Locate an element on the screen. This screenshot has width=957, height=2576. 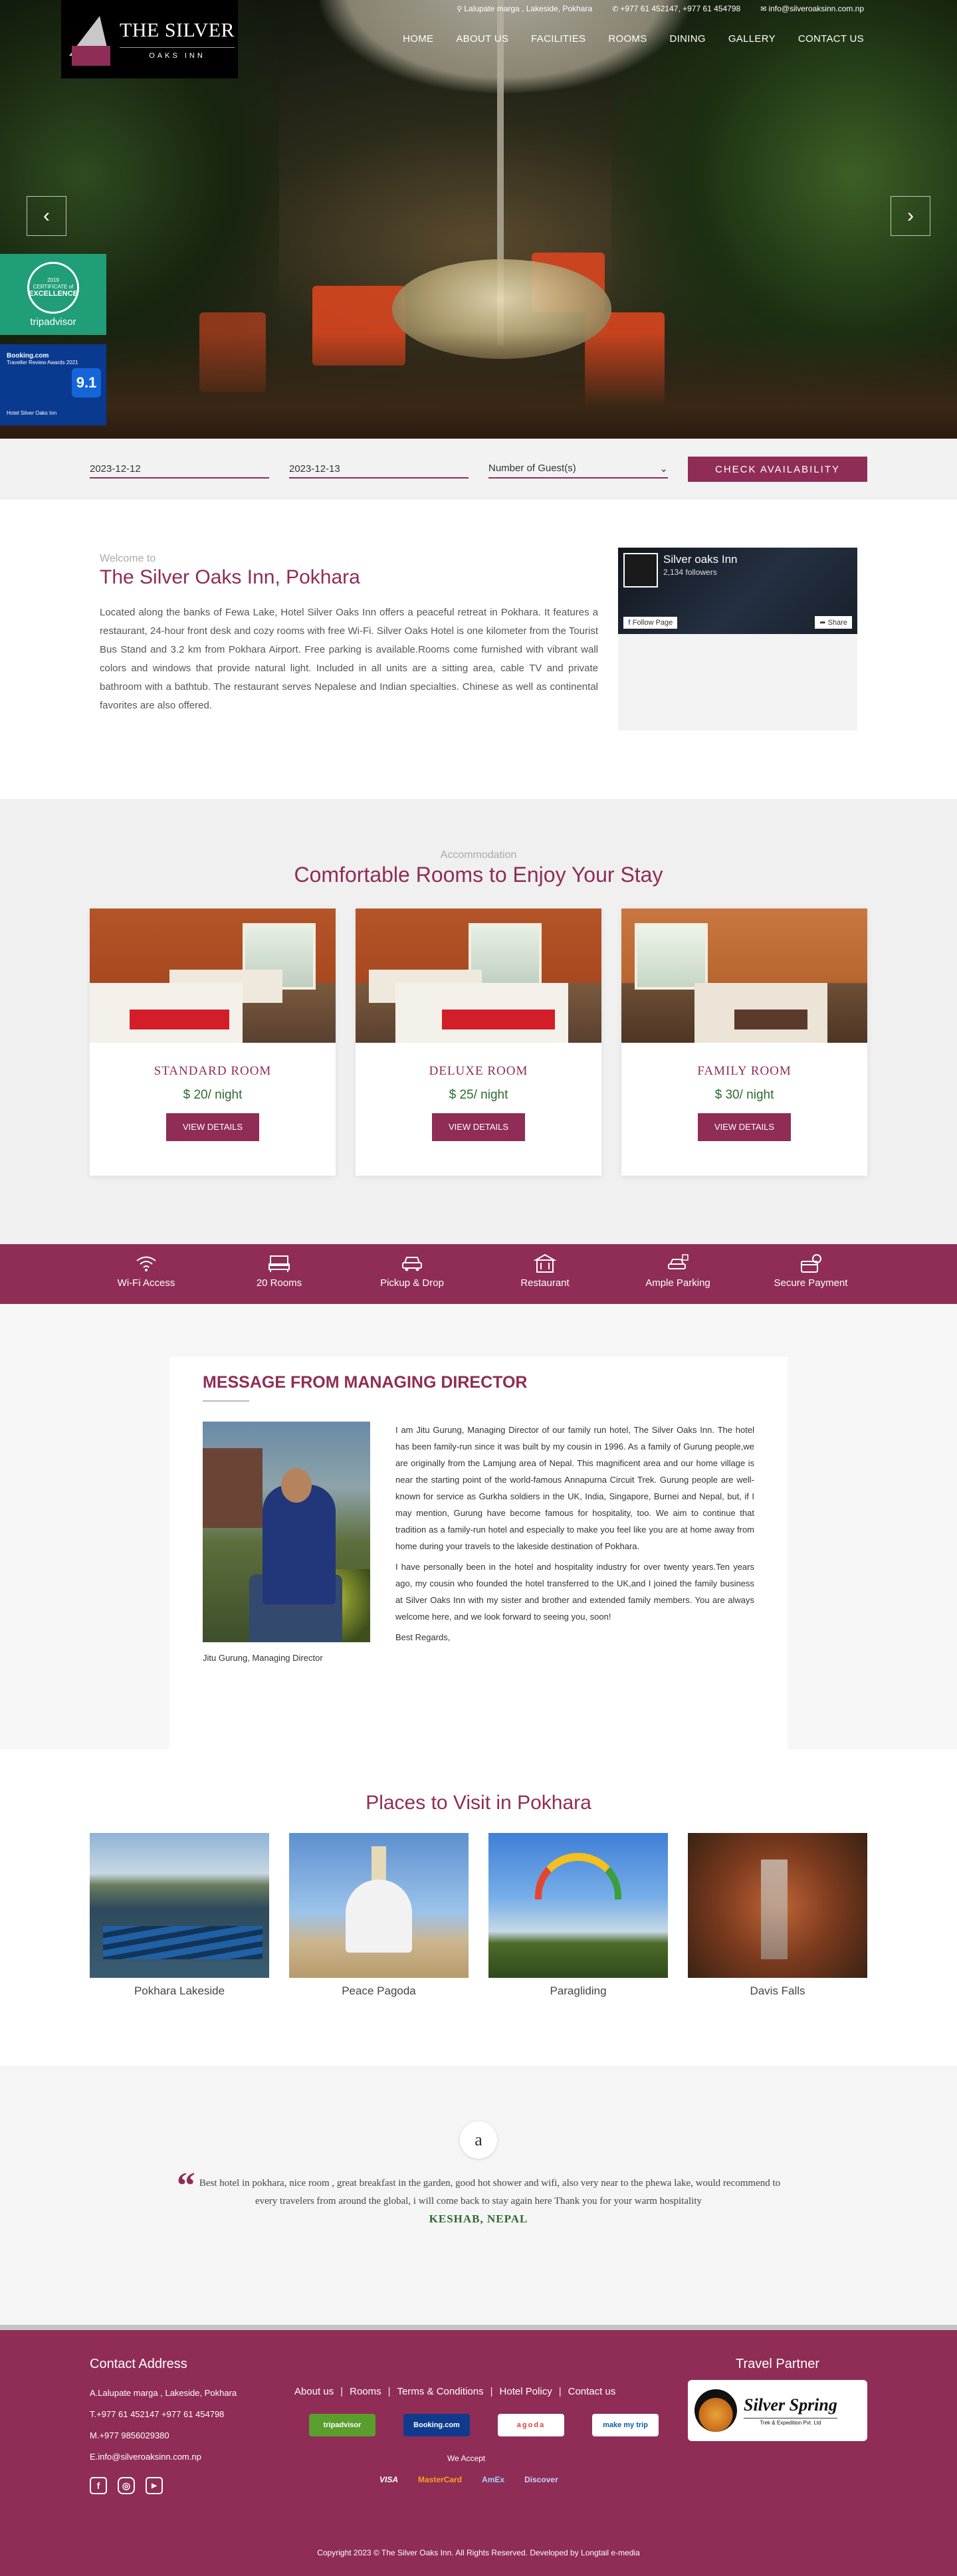
room-card-standard: STANDARD ROOM $ 20/ night VIEW DETAILS is located at coordinates (213, 1042).